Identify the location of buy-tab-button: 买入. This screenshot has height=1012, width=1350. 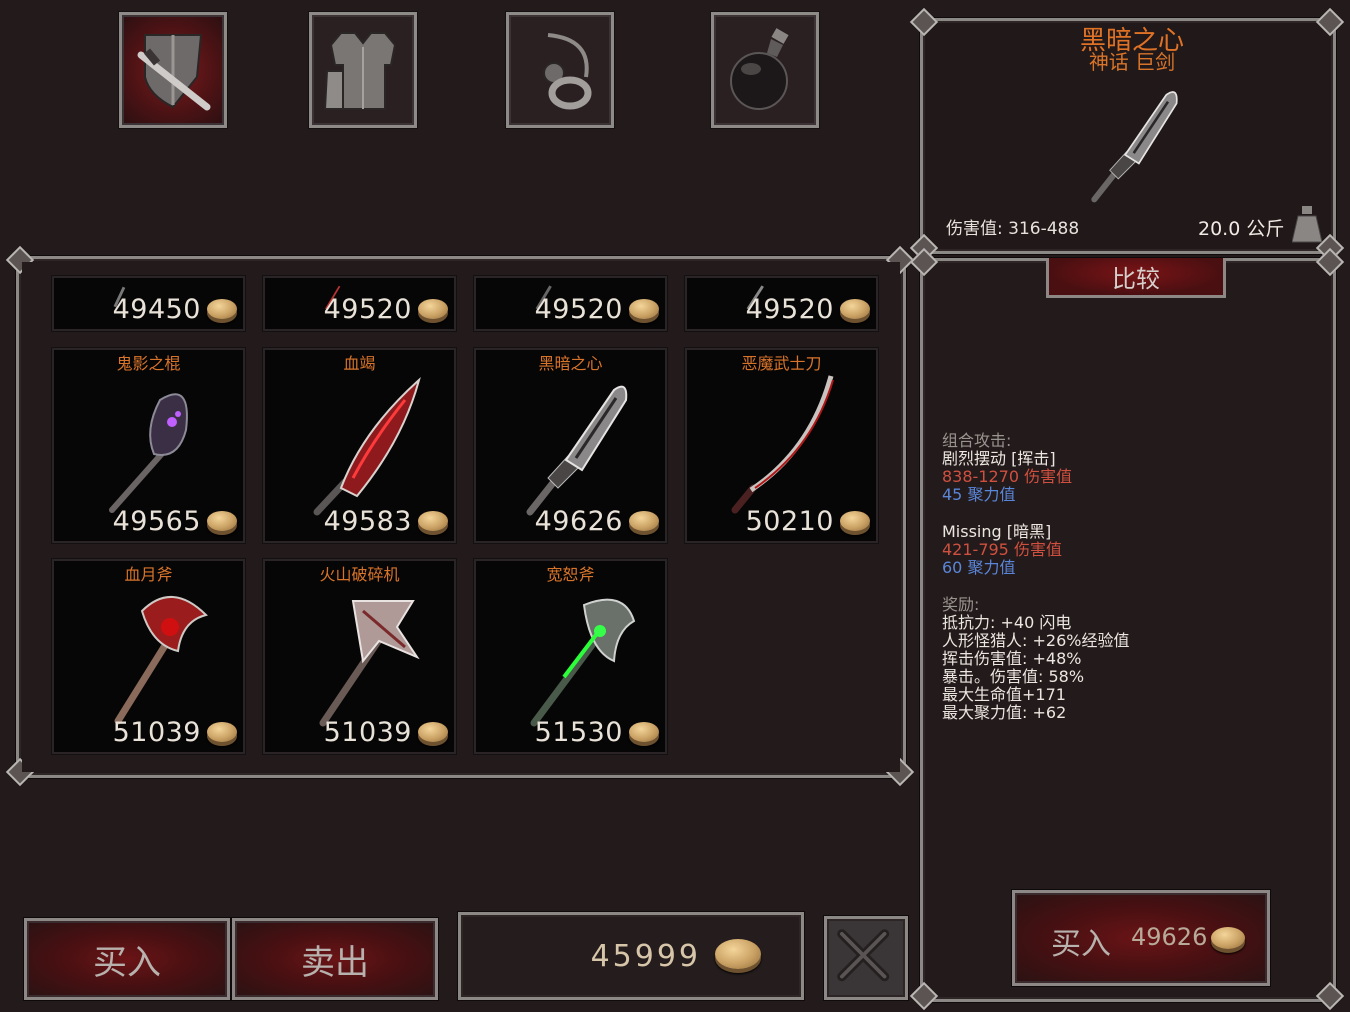
(127, 959).